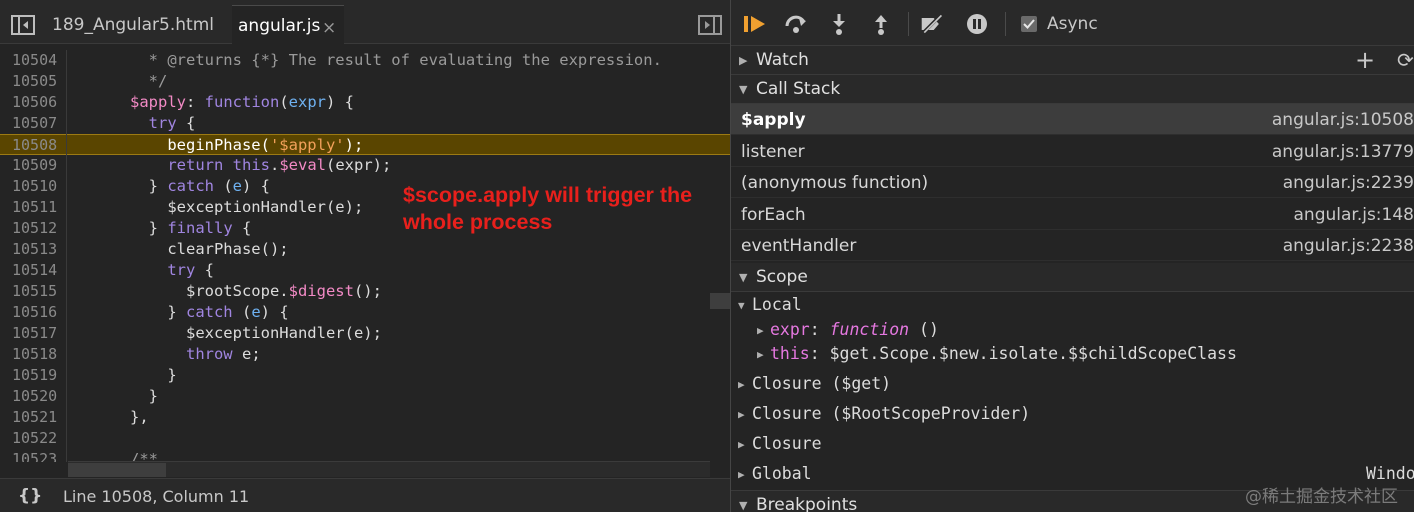 The height and width of the screenshot is (512, 1414). What do you see at coordinates (365, 81) in the screenshot?
I see `code-line: 10505 */` at bounding box center [365, 81].